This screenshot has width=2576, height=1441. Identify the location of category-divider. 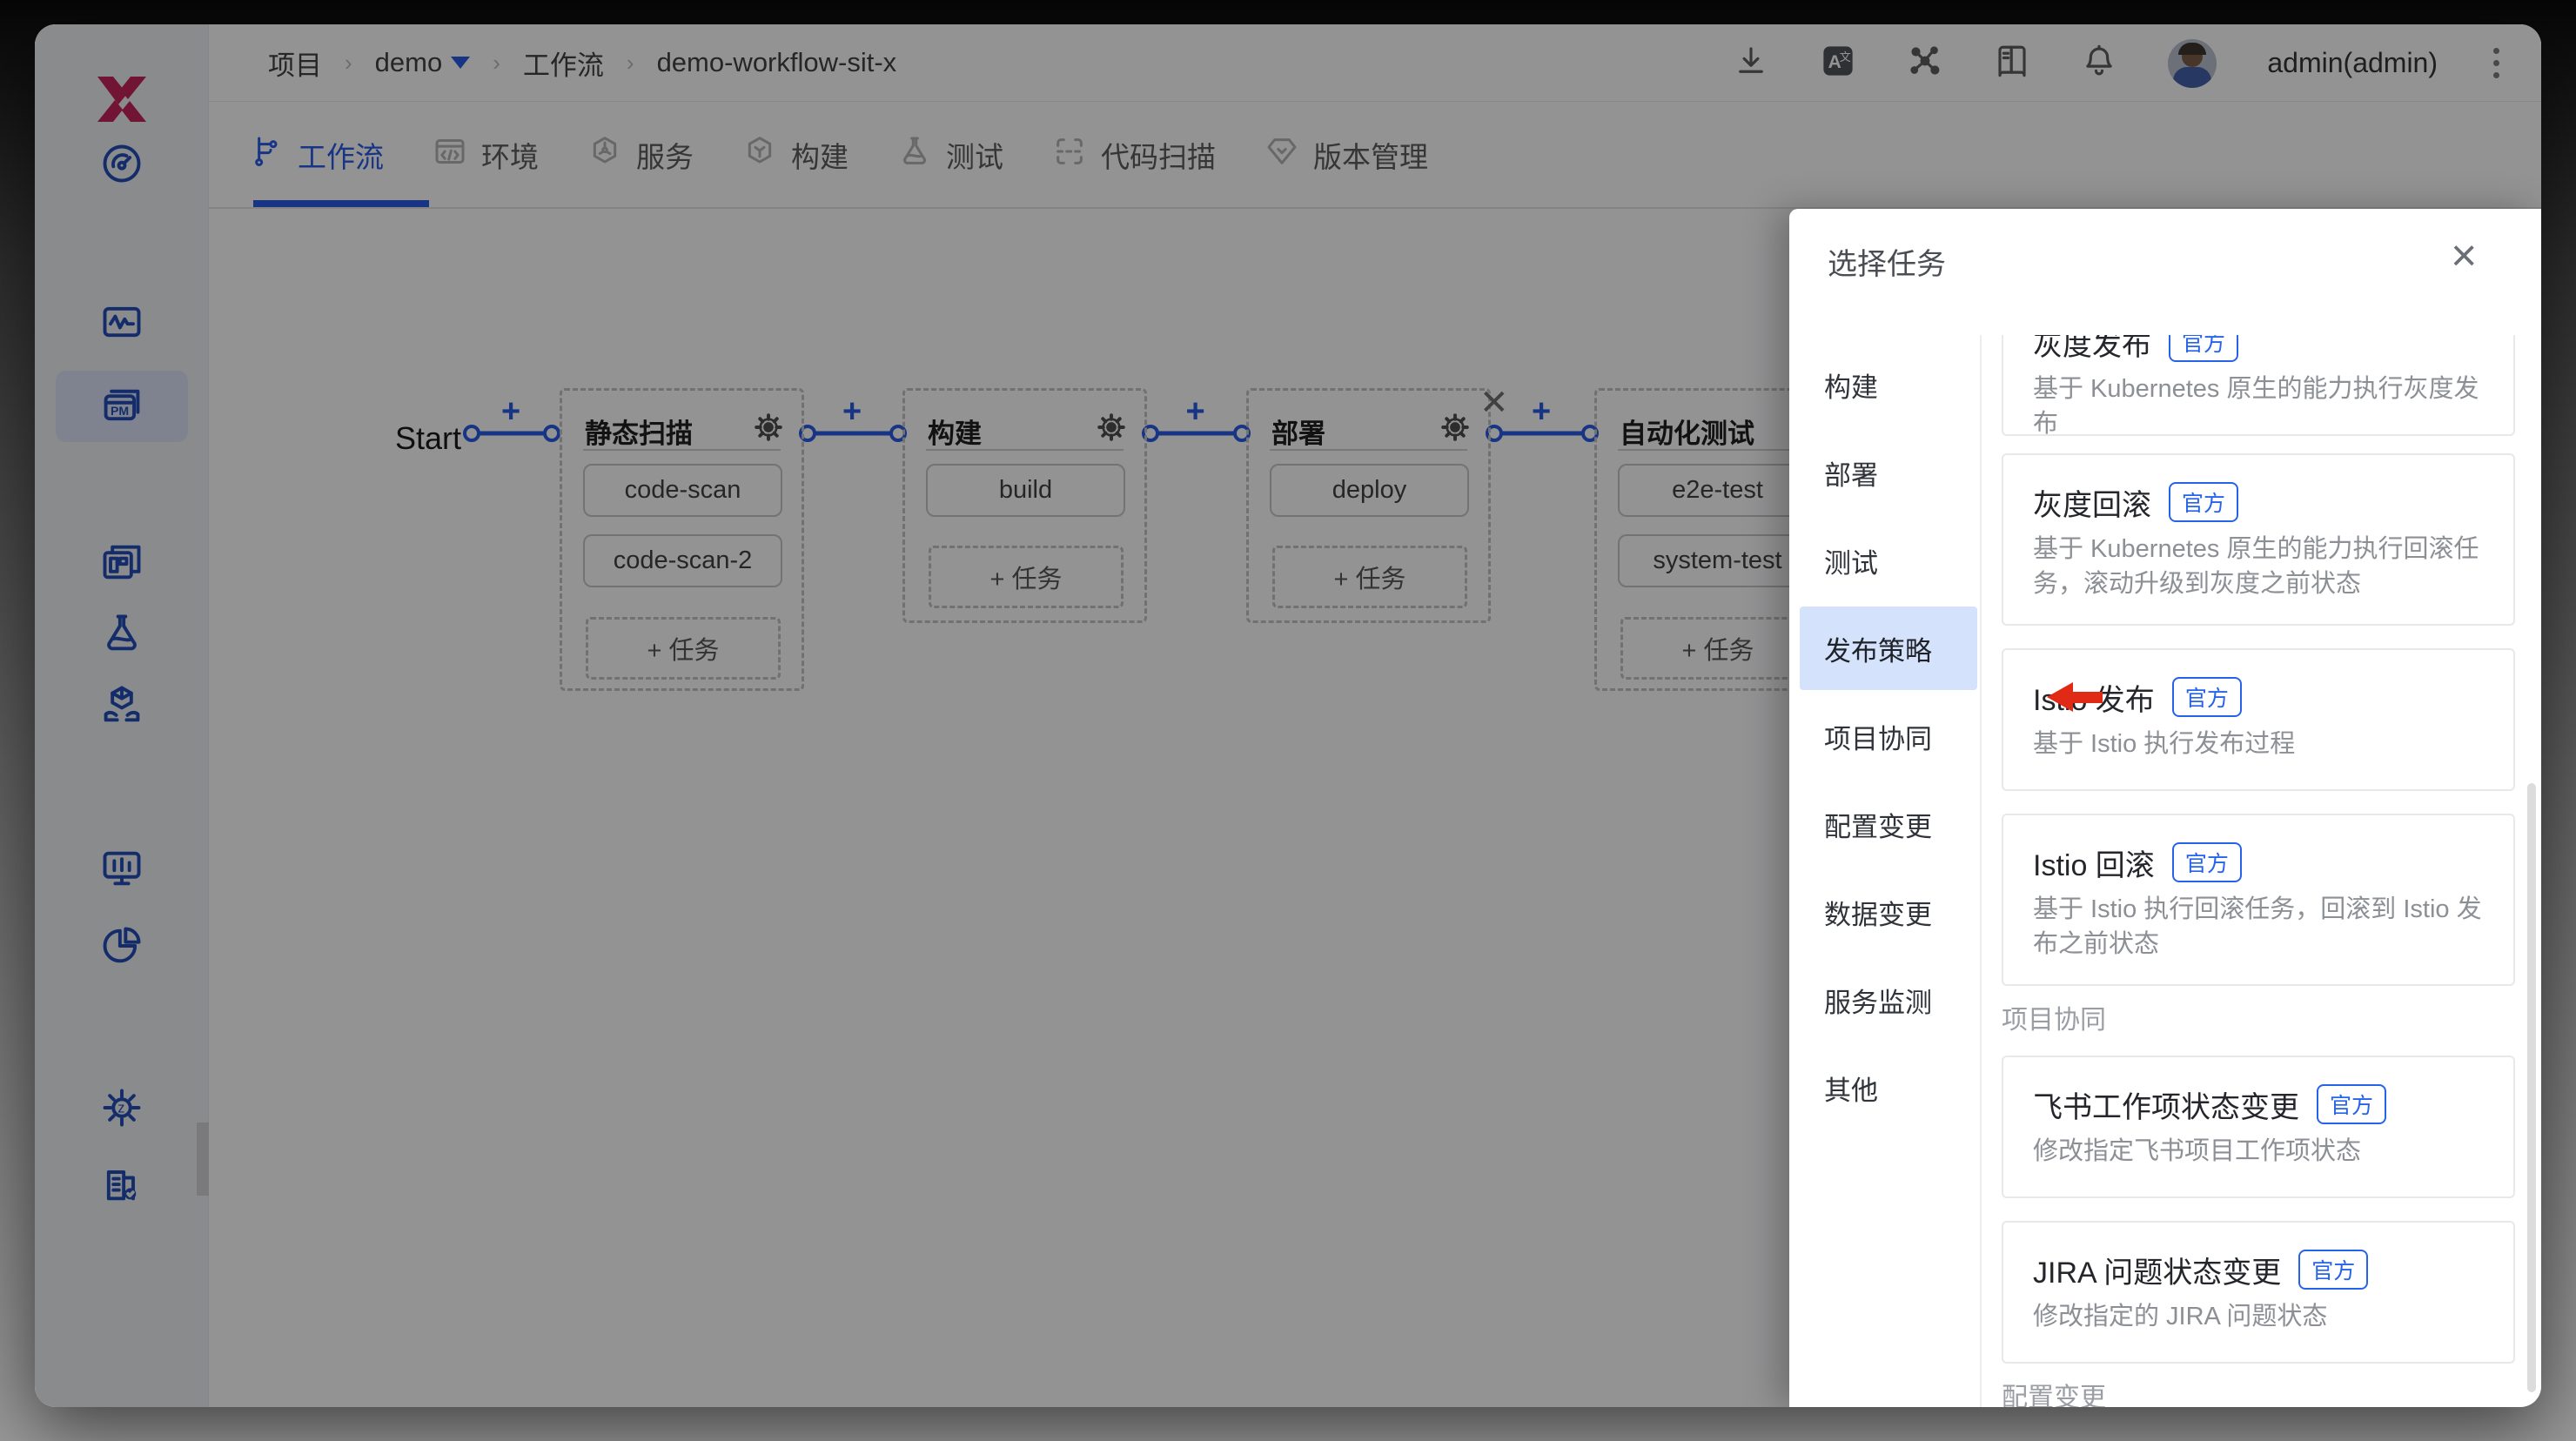
(1981, 871).